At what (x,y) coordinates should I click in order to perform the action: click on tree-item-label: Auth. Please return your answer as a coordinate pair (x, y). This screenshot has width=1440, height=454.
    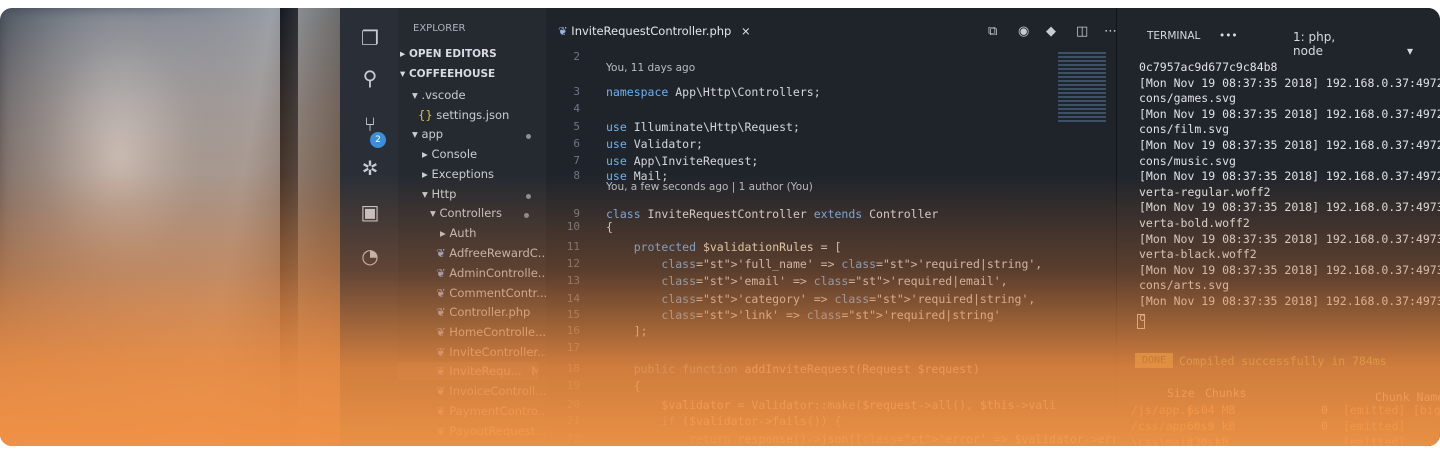
    Looking at the image, I should click on (463, 233).